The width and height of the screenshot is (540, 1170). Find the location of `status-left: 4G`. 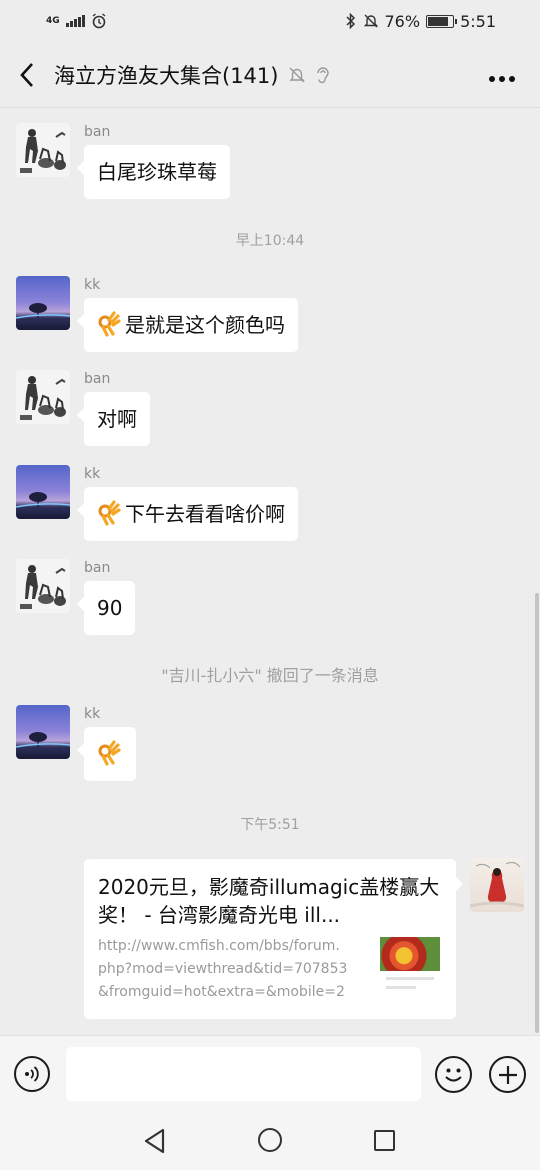

status-left: 4G is located at coordinates (76, 21).